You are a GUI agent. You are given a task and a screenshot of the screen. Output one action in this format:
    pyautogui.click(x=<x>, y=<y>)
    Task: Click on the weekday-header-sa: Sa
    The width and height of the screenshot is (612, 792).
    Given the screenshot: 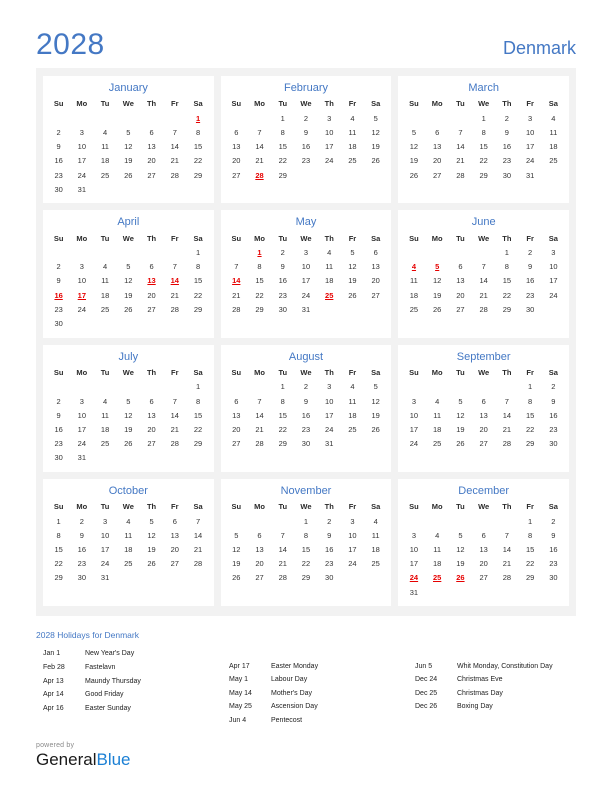 What is the action you would take?
    pyautogui.click(x=376, y=507)
    